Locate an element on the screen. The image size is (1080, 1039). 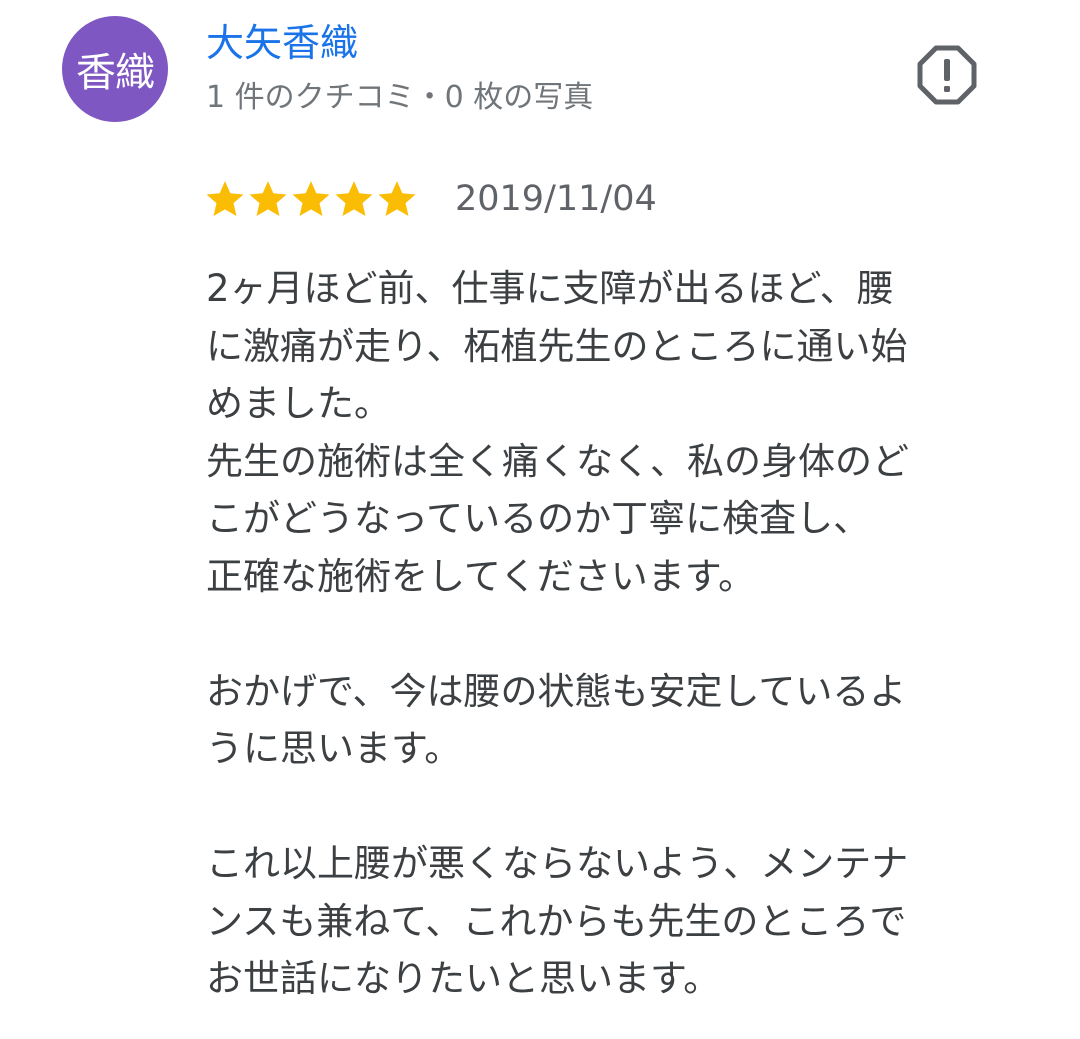
avatar: 香織 is located at coordinates (115, 69).